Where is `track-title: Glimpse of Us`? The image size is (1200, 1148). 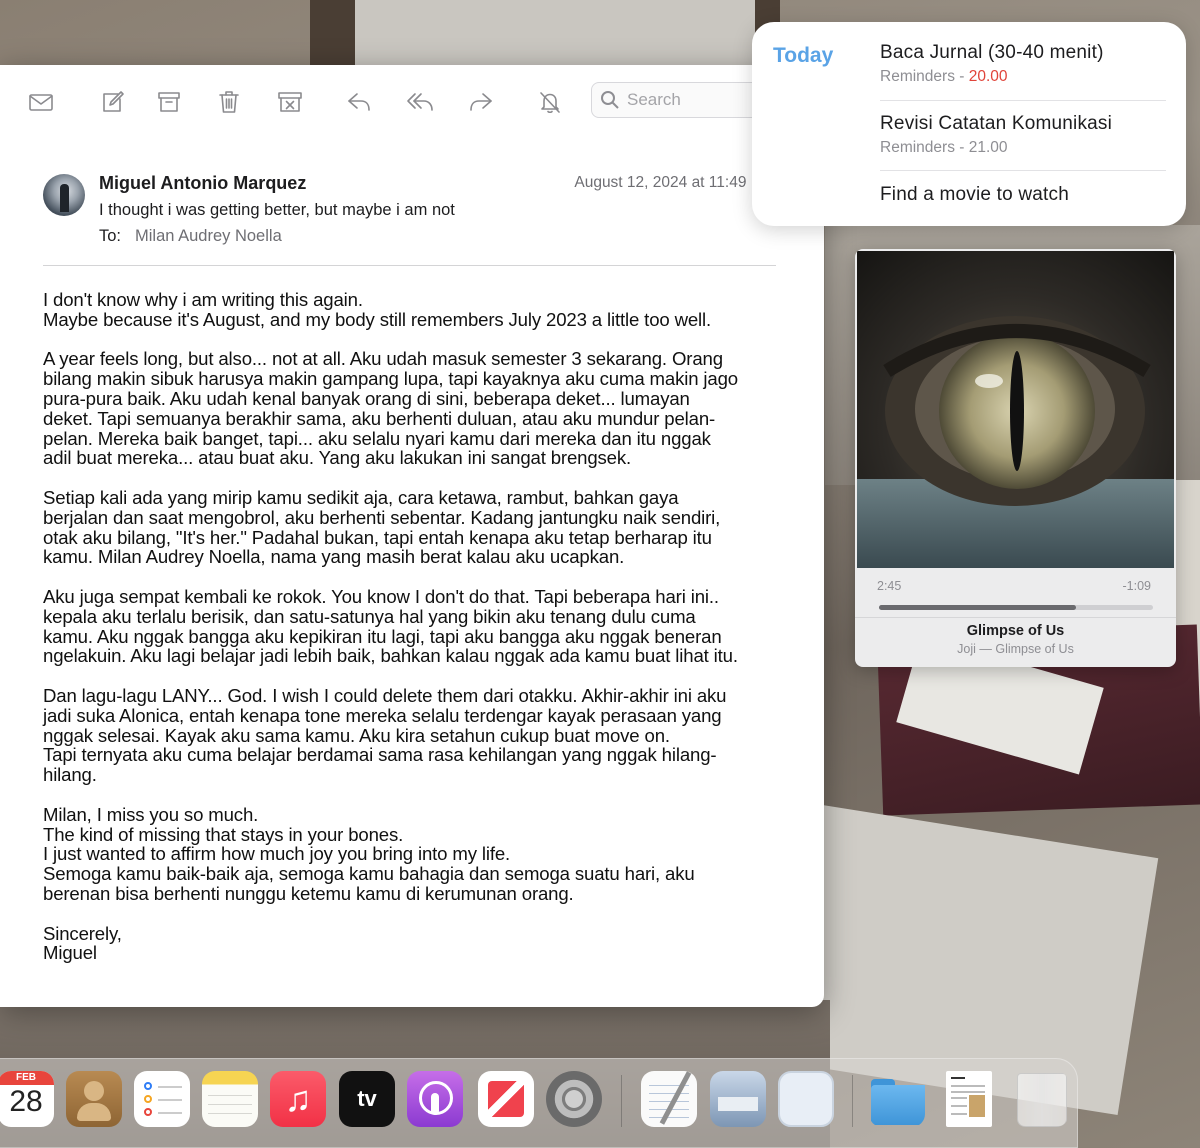
track-title: Glimpse of Us is located at coordinates (1015, 631).